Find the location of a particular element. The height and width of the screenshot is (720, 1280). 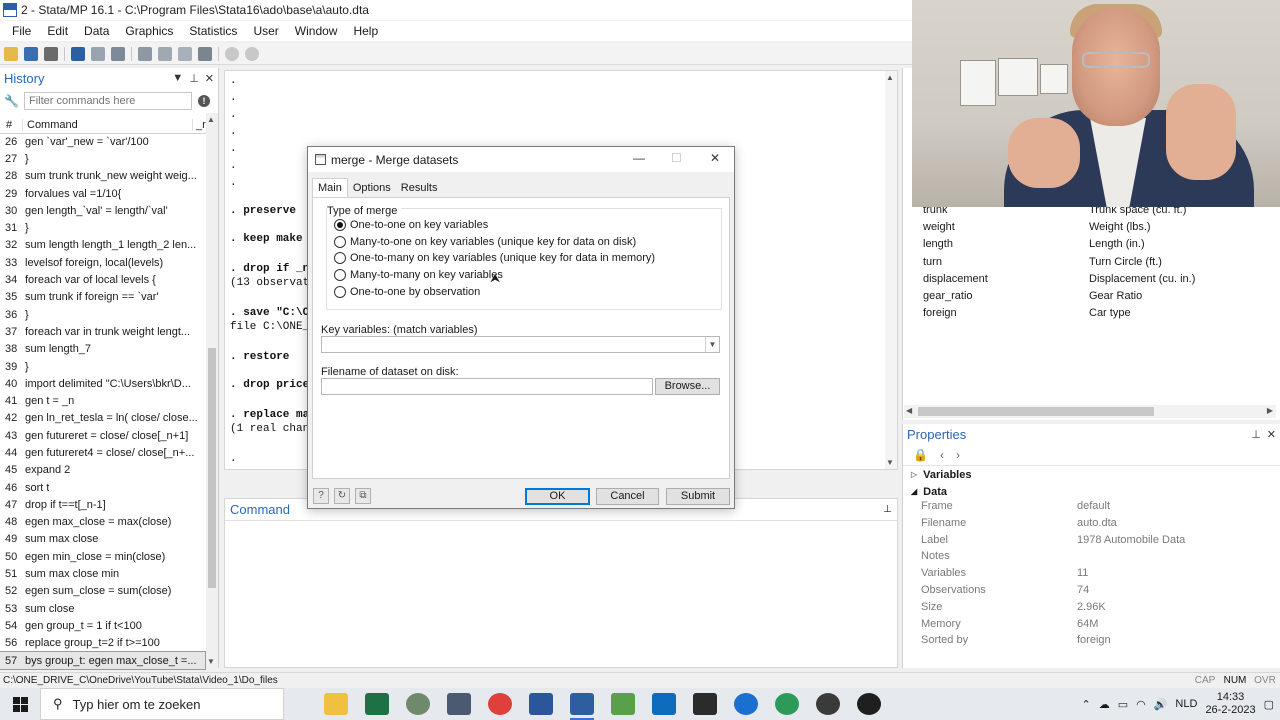

history-row: 39} is located at coordinates (102, 366).